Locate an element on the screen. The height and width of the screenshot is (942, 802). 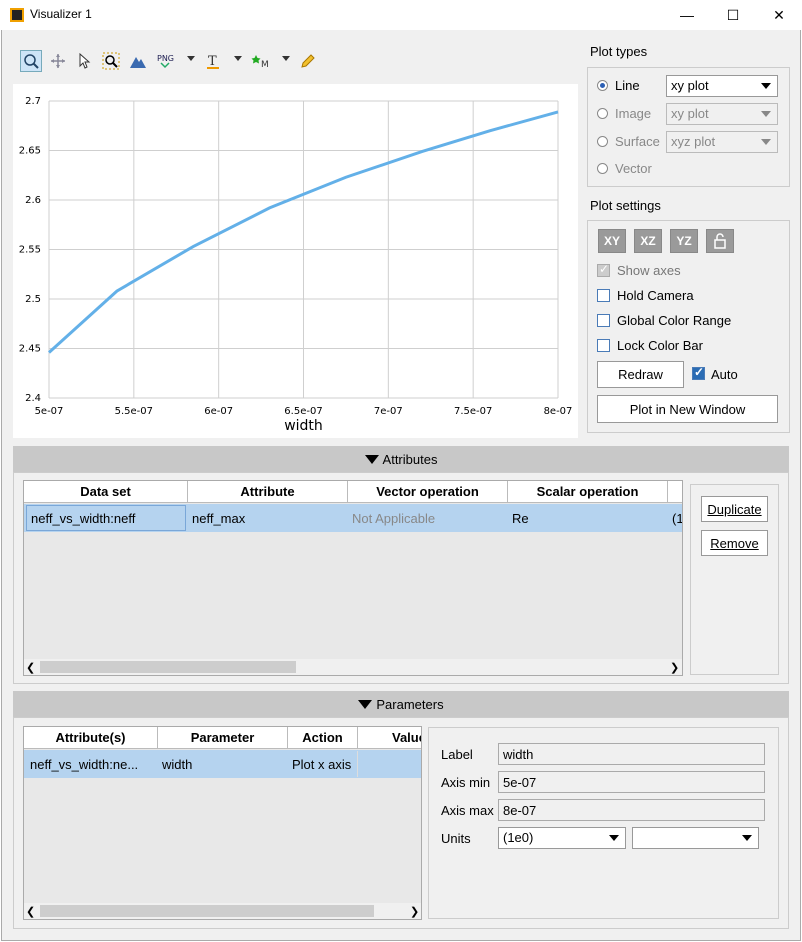
x-tick-label: 7.5e-07 is located at coordinates (473, 411).